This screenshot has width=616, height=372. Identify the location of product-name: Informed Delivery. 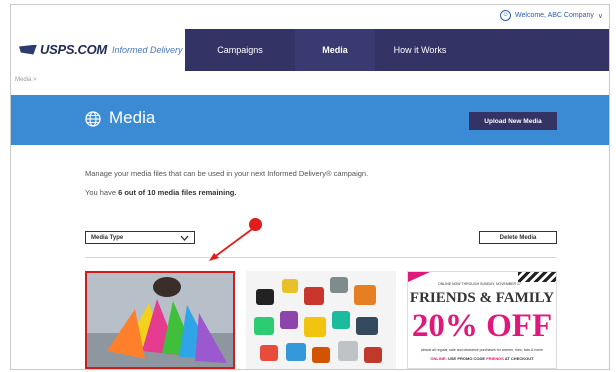
(147, 49).